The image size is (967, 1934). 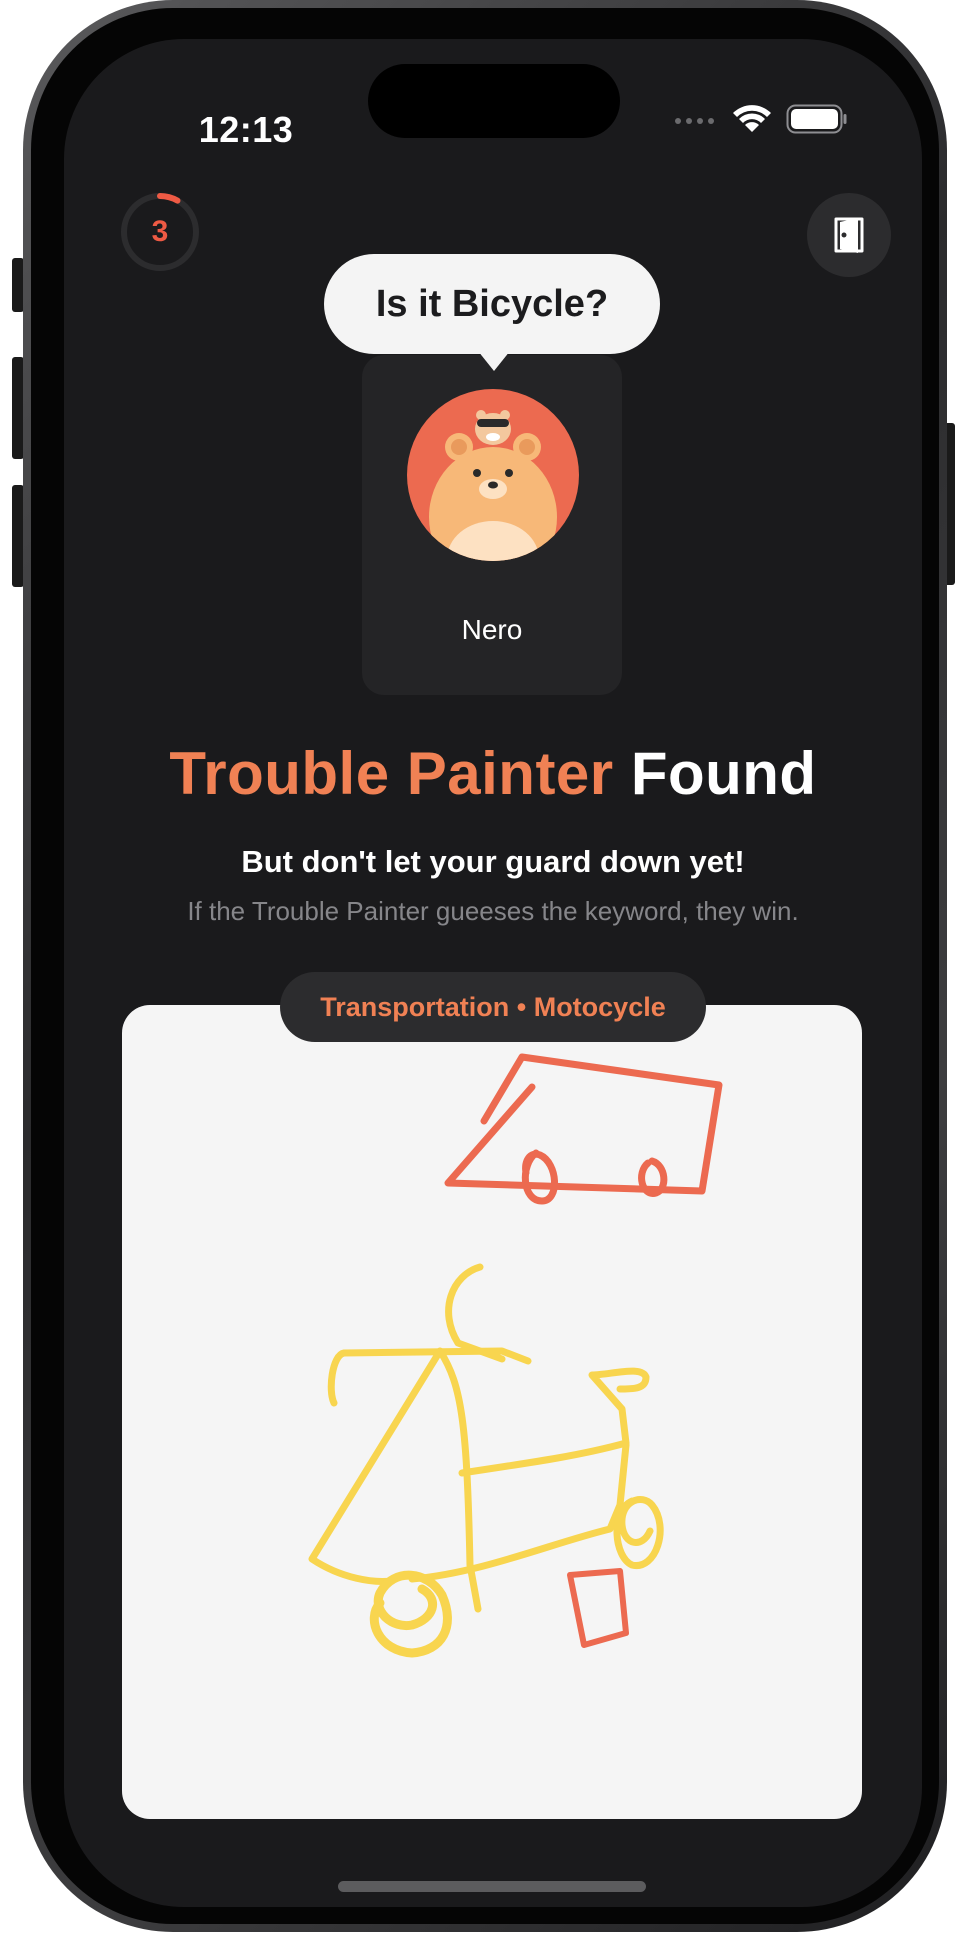 I want to click on yellow-stroke-wheel-rear, so click(x=410, y=1614).